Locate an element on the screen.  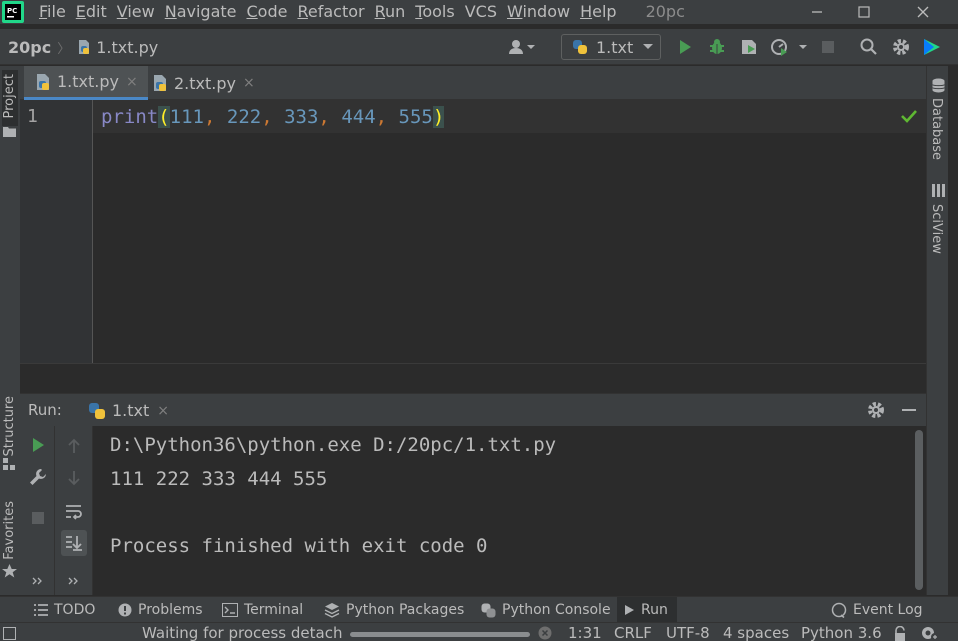
tab-1-txt-py: 1.txt.py × is located at coordinates (86, 83).